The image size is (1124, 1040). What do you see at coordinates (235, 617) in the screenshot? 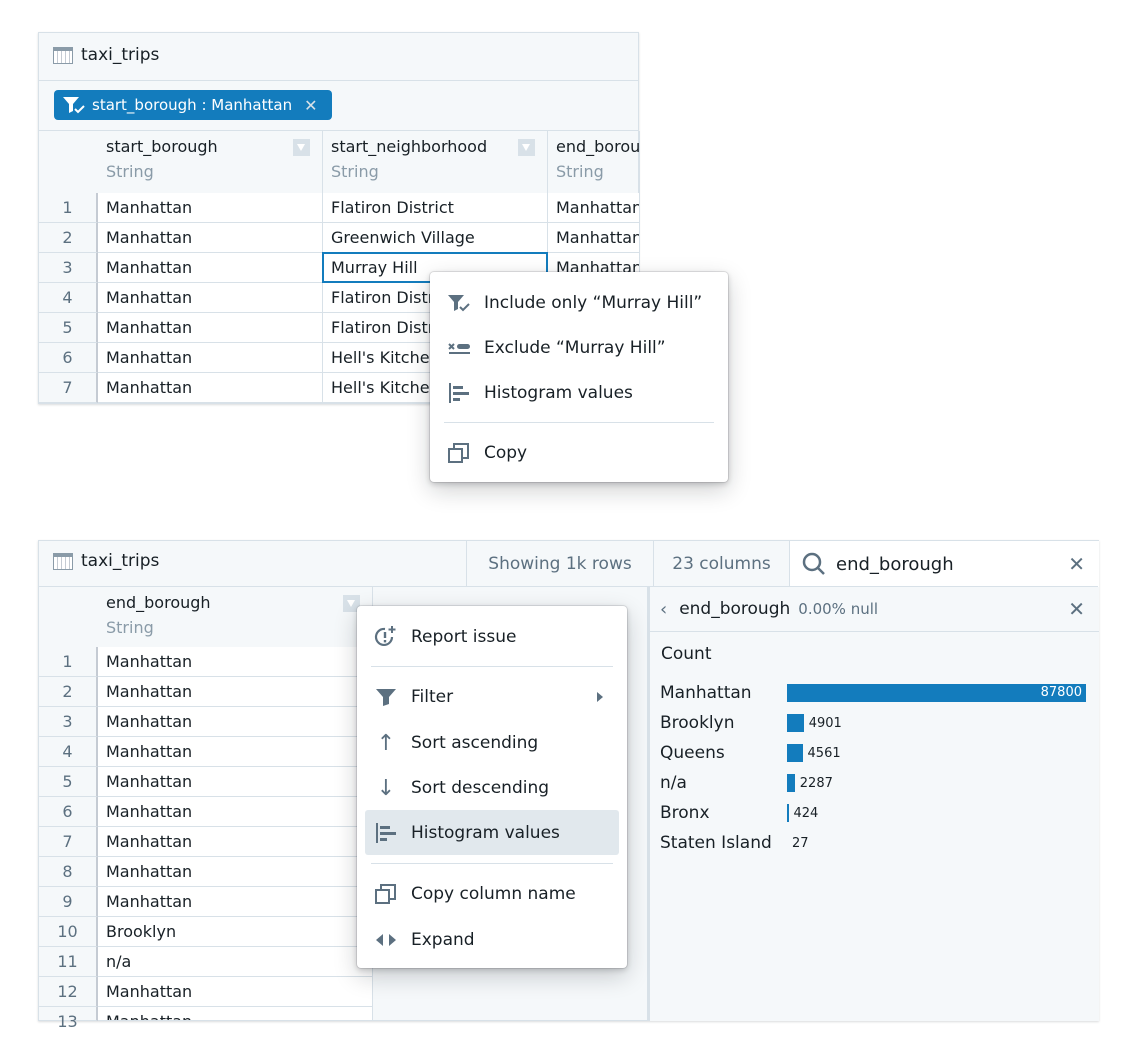
I see `column-header-end-borough: end_borough String` at bounding box center [235, 617].